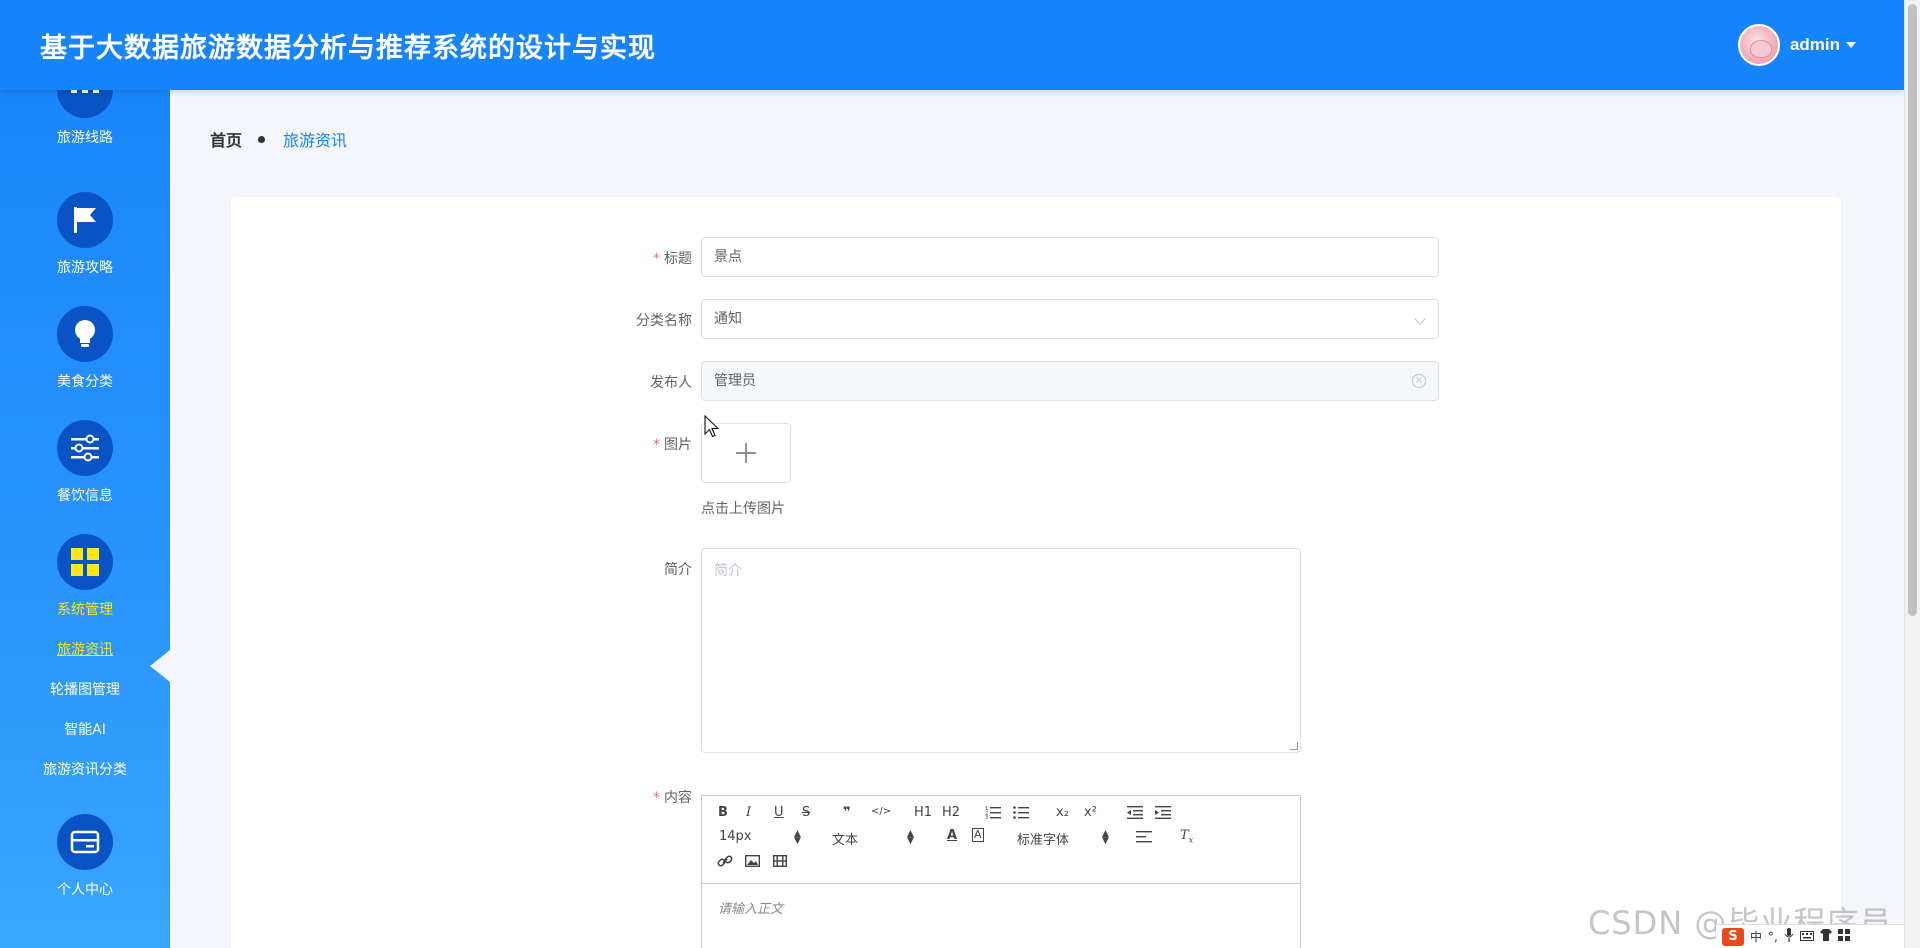 This screenshot has width=1920, height=948. Describe the element at coordinates (806, 812) in the screenshot. I see `strike-button: S` at that location.